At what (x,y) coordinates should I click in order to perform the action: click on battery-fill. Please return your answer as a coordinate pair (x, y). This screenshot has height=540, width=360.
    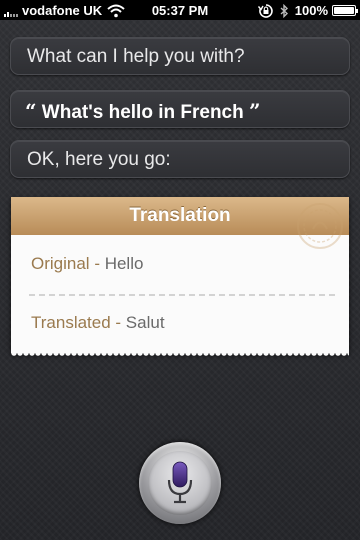
    Looking at the image, I should click on (344, 10).